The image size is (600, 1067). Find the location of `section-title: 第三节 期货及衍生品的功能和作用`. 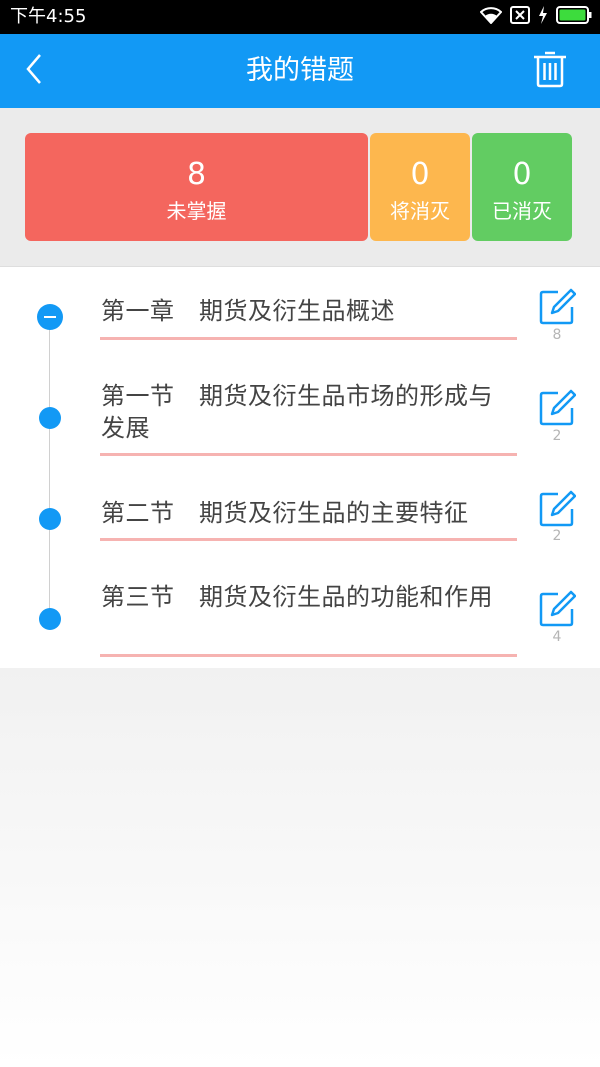

section-title: 第三节 期货及衍生品的功能和作用 is located at coordinates (297, 597).